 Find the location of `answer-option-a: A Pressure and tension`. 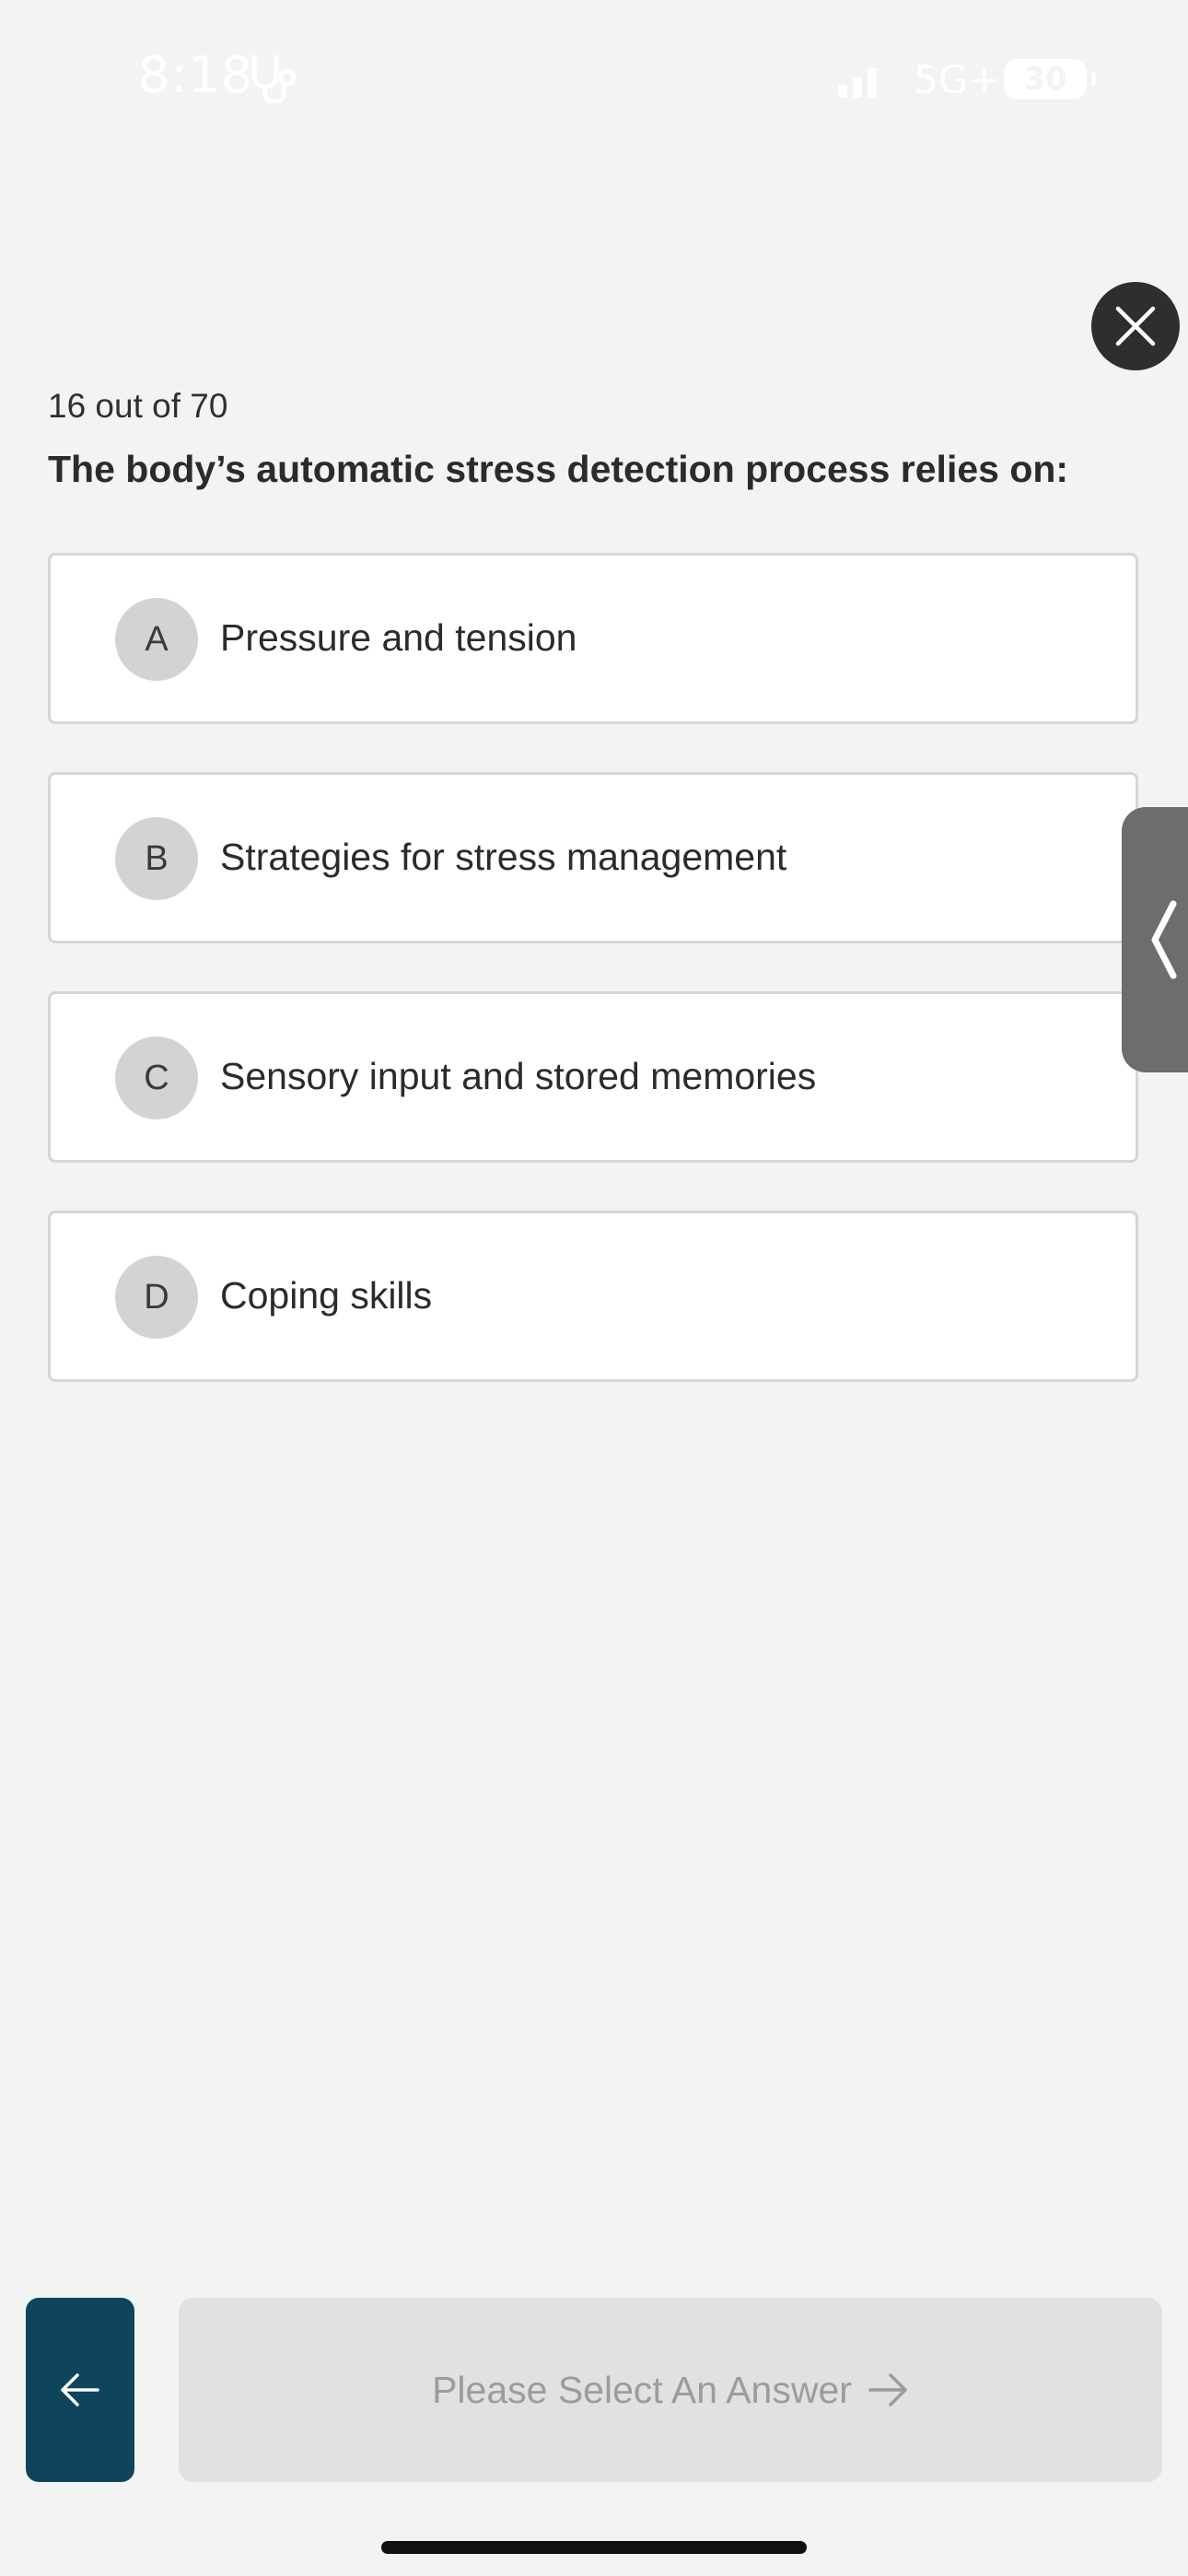

answer-option-a: A Pressure and tension is located at coordinates (593, 638).